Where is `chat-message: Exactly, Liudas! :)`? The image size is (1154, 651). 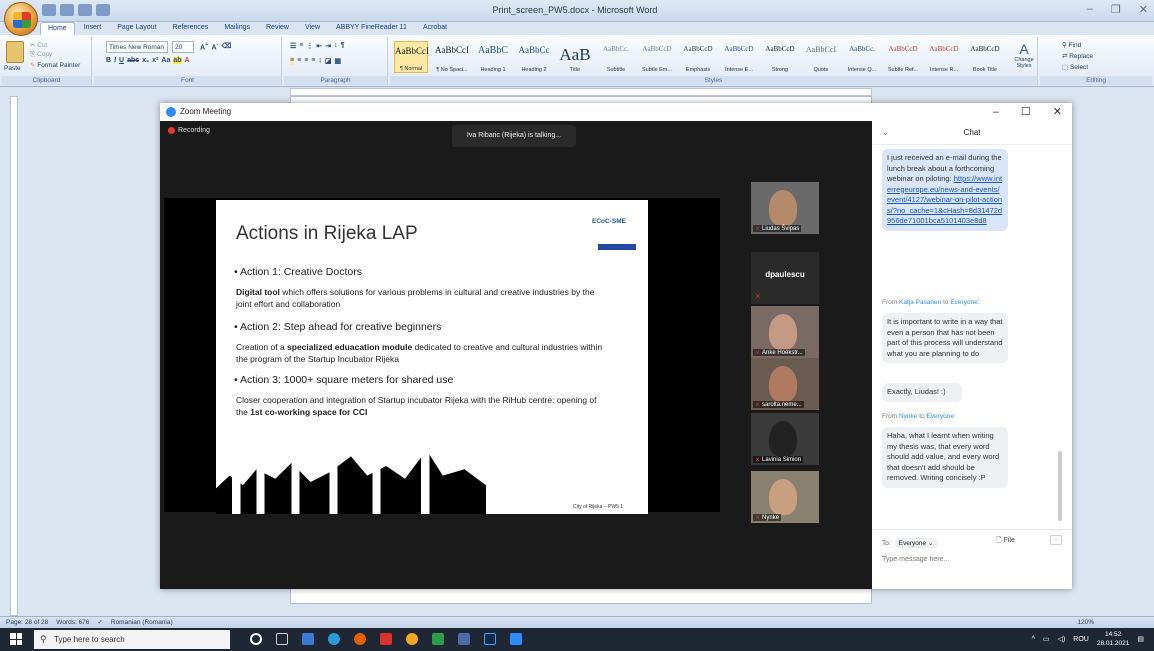 chat-message: Exactly, Liudas! :) is located at coordinates (922, 392).